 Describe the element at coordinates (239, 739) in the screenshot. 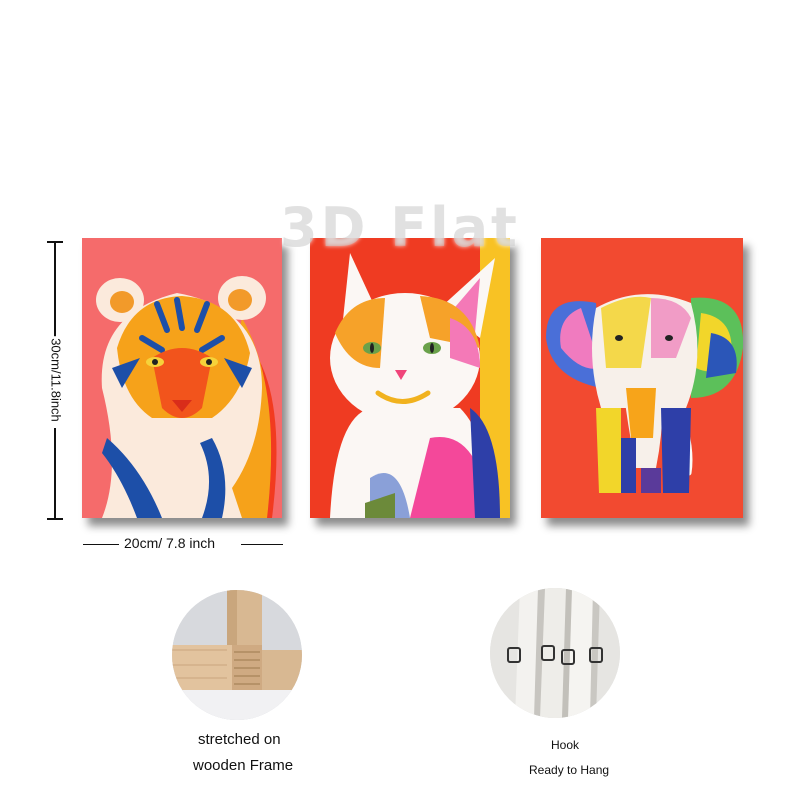

I see `frame-caption-line1: stretched on` at that location.